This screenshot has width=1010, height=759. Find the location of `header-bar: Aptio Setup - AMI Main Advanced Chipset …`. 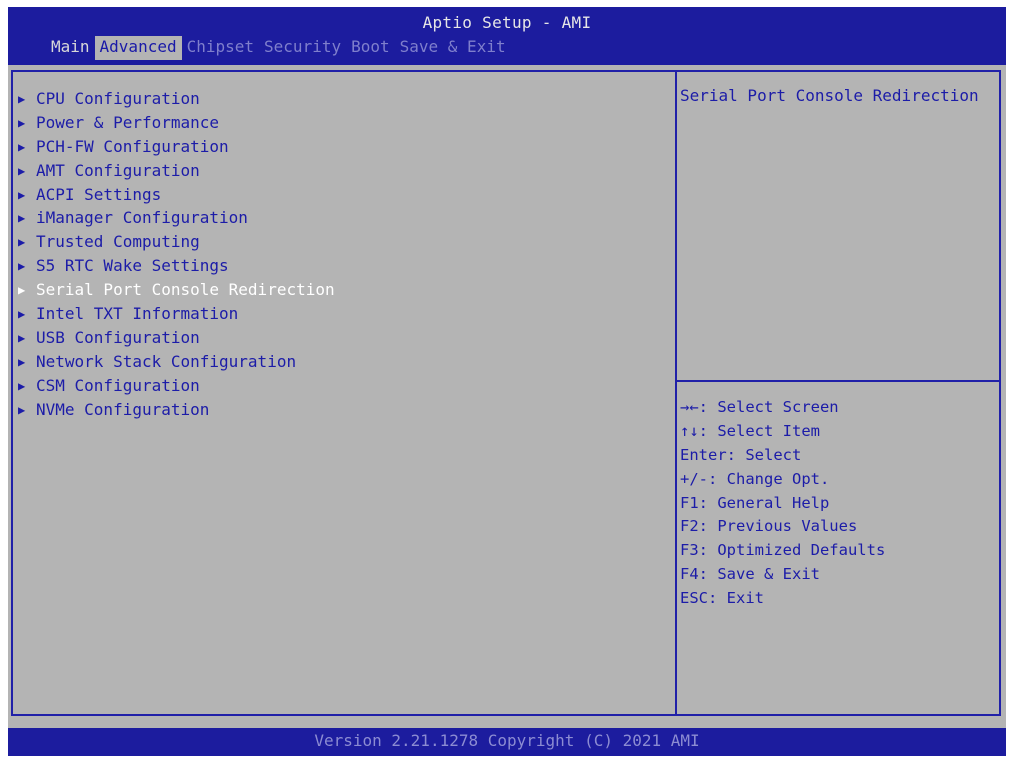

header-bar: Aptio Setup - AMI Main Advanced Chipset … is located at coordinates (507, 36).